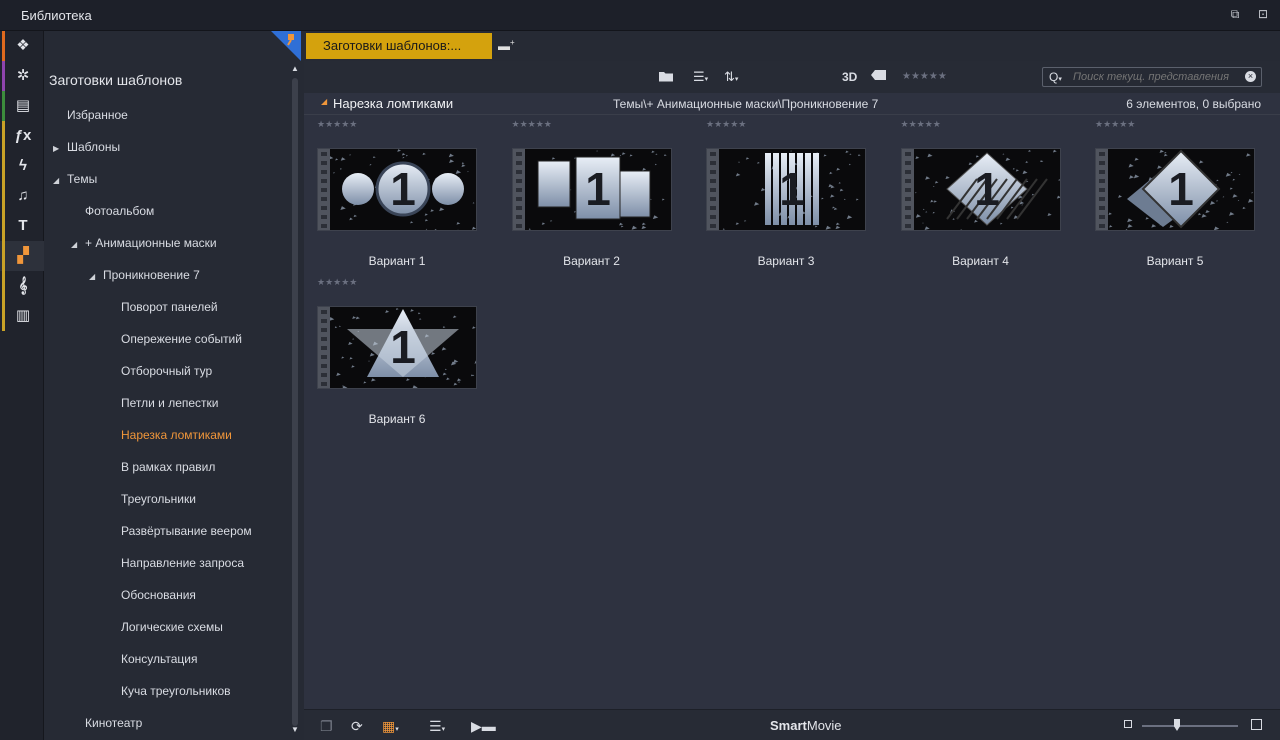 This screenshot has width=1280, height=740. I want to click on copy-icon: ❐, so click(326, 726).